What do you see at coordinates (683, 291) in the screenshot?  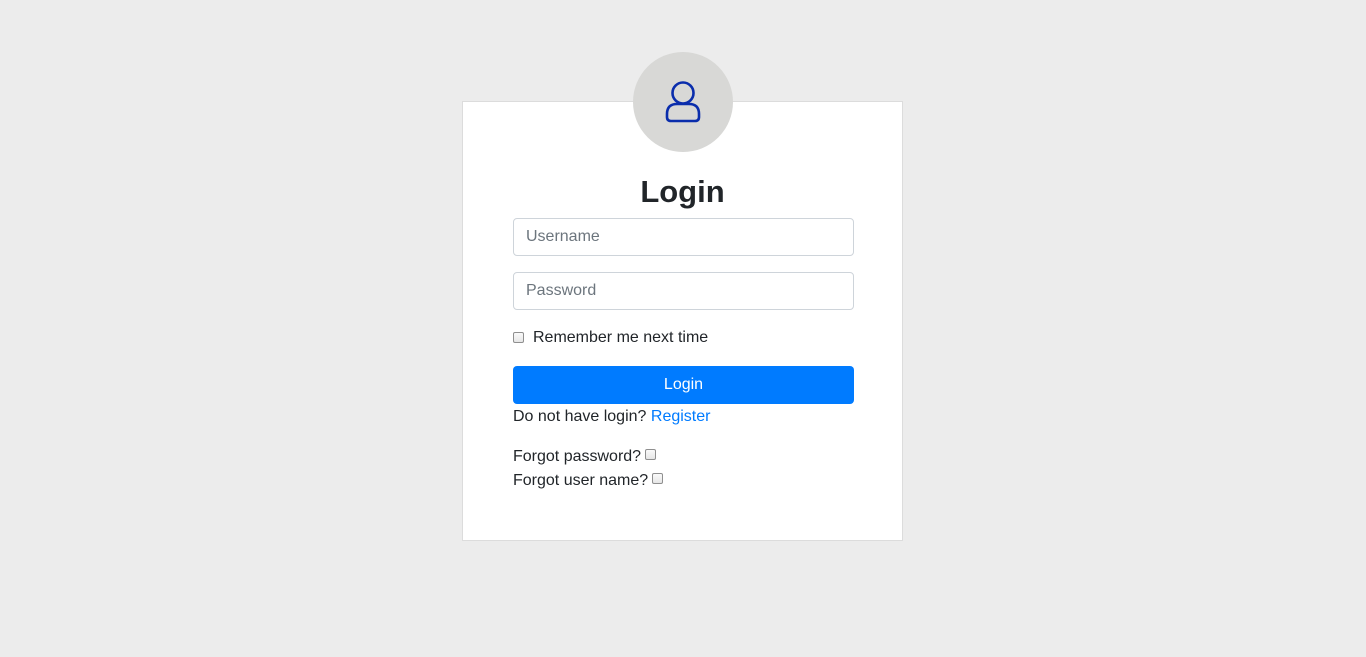 I see `password-input` at bounding box center [683, 291].